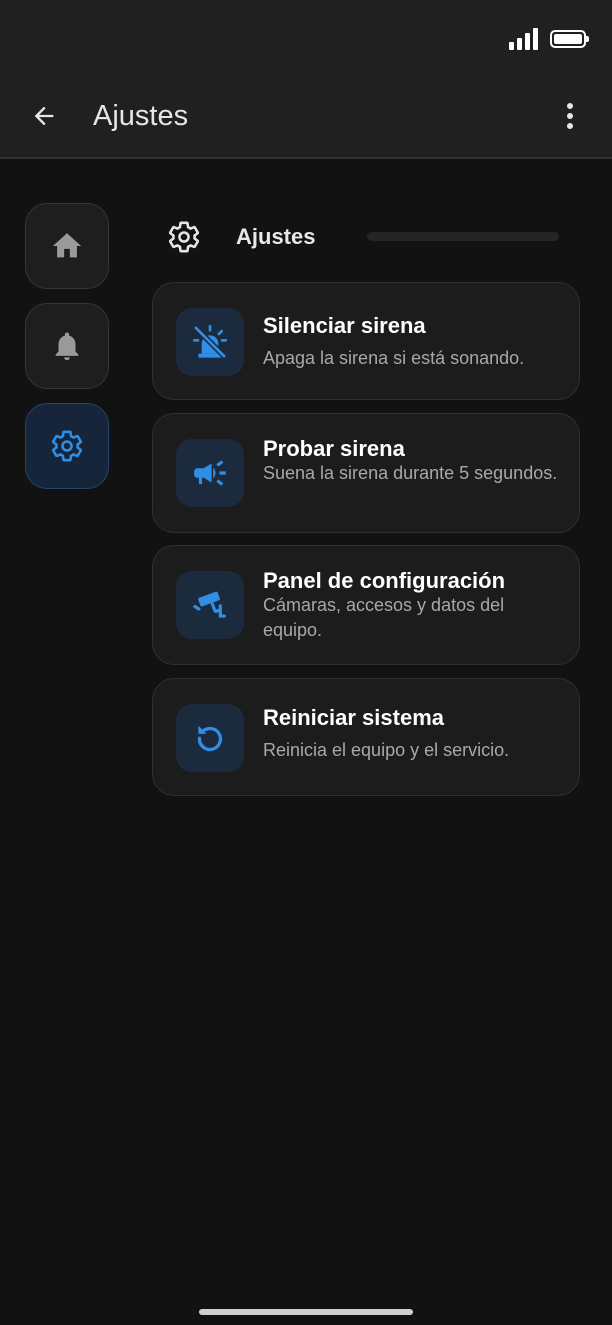  What do you see at coordinates (276, 236) in the screenshot?
I see `section-title: Ajustes` at bounding box center [276, 236].